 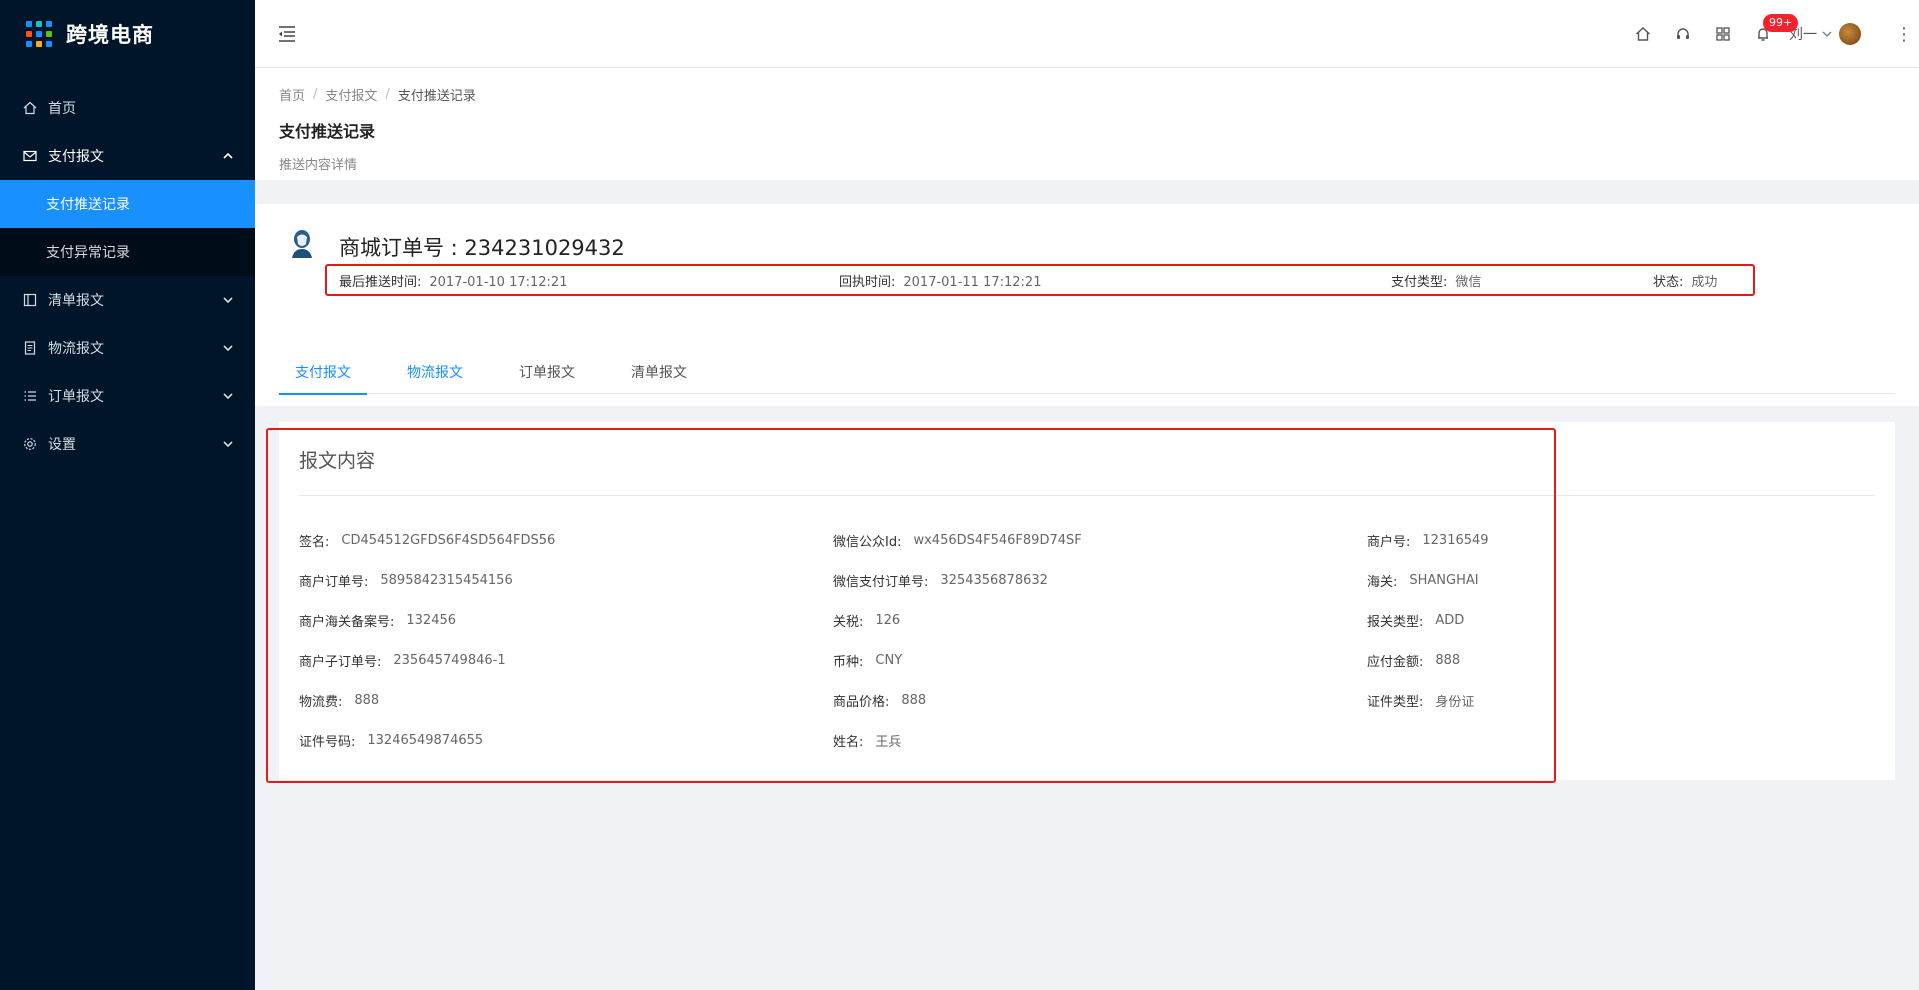 I want to click on doc-icon, so click(x=30, y=348).